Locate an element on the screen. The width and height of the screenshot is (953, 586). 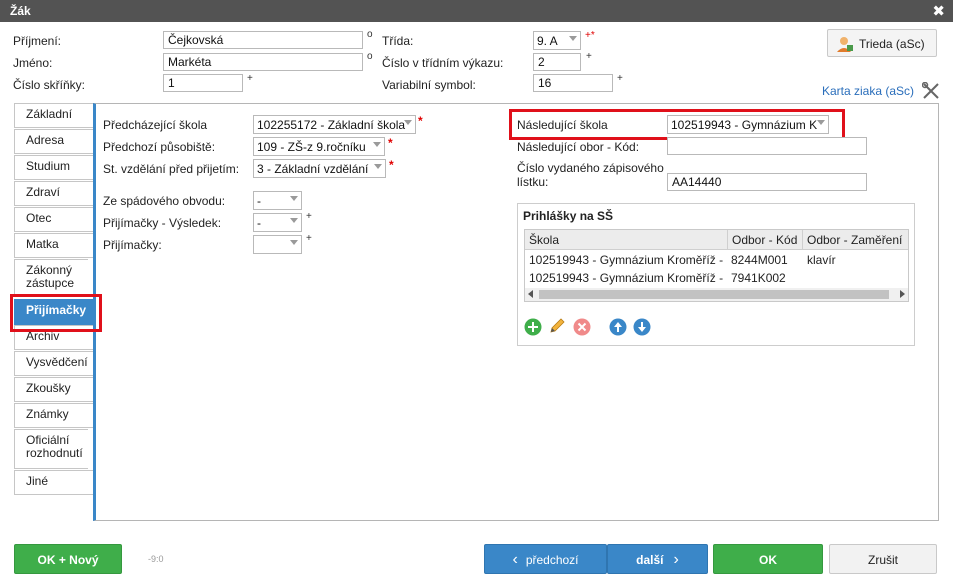
chevron-left-icon: ‹ is located at coordinates (515, 559).